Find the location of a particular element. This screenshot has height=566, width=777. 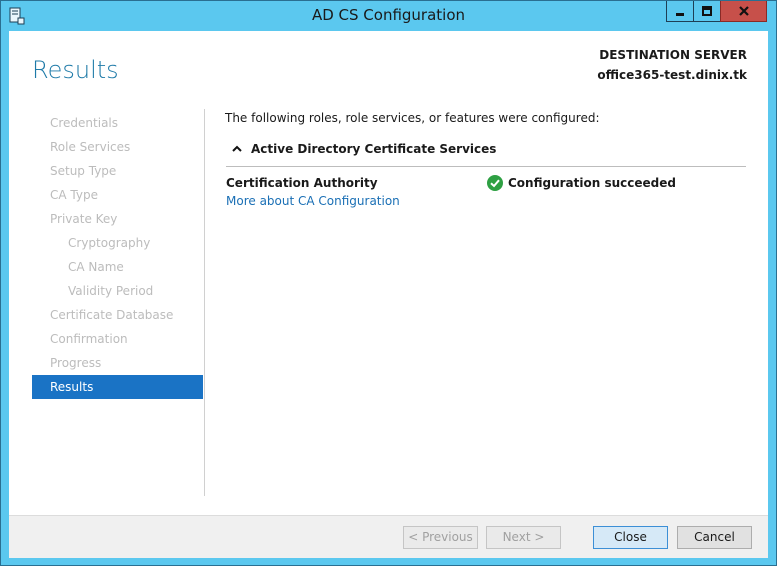

nav-item-confirmation: Confirmation is located at coordinates (117, 339).